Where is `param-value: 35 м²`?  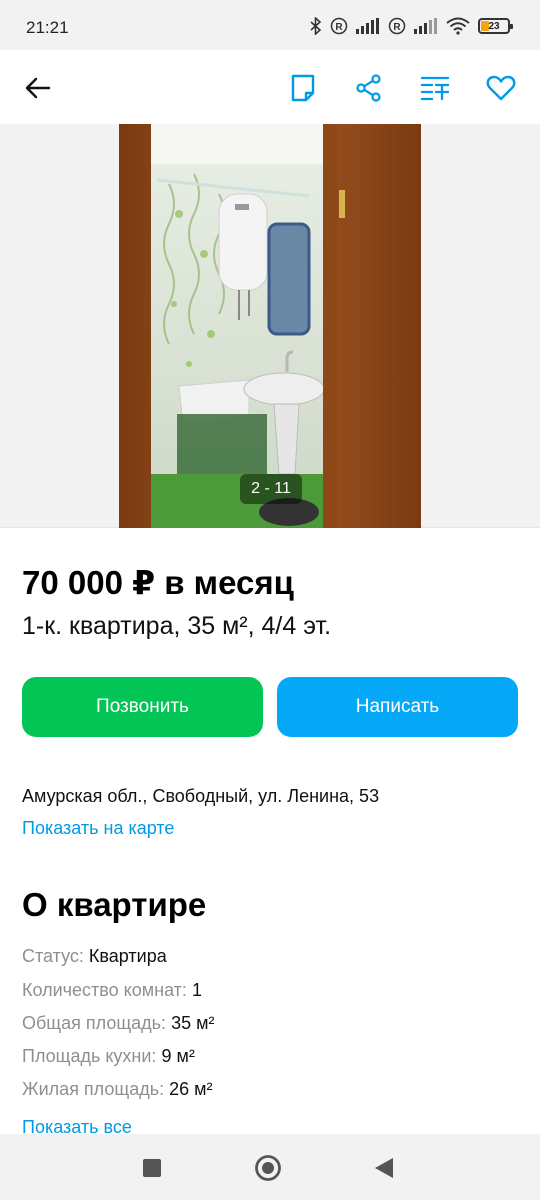
param-value: 35 м² is located at coordinates (193, 1023).